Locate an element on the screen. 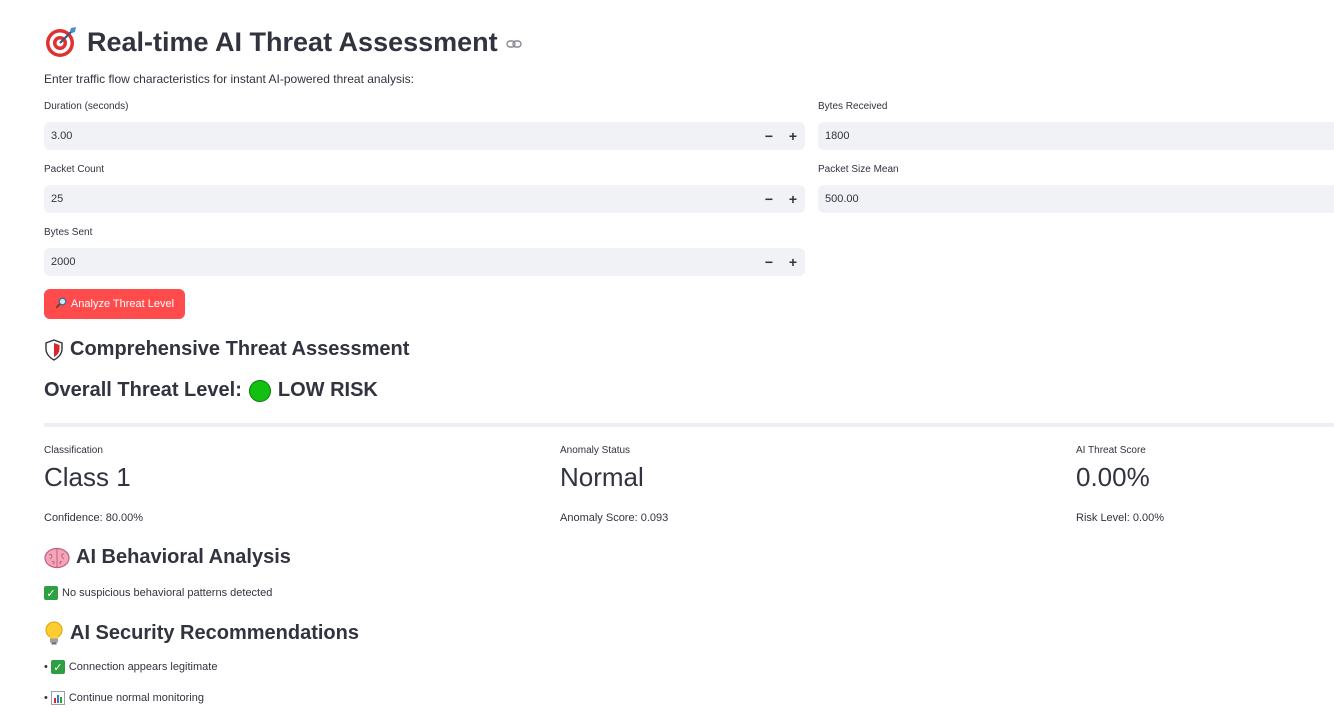  packet-count-value: 25 is located at coordinates (400, 199).